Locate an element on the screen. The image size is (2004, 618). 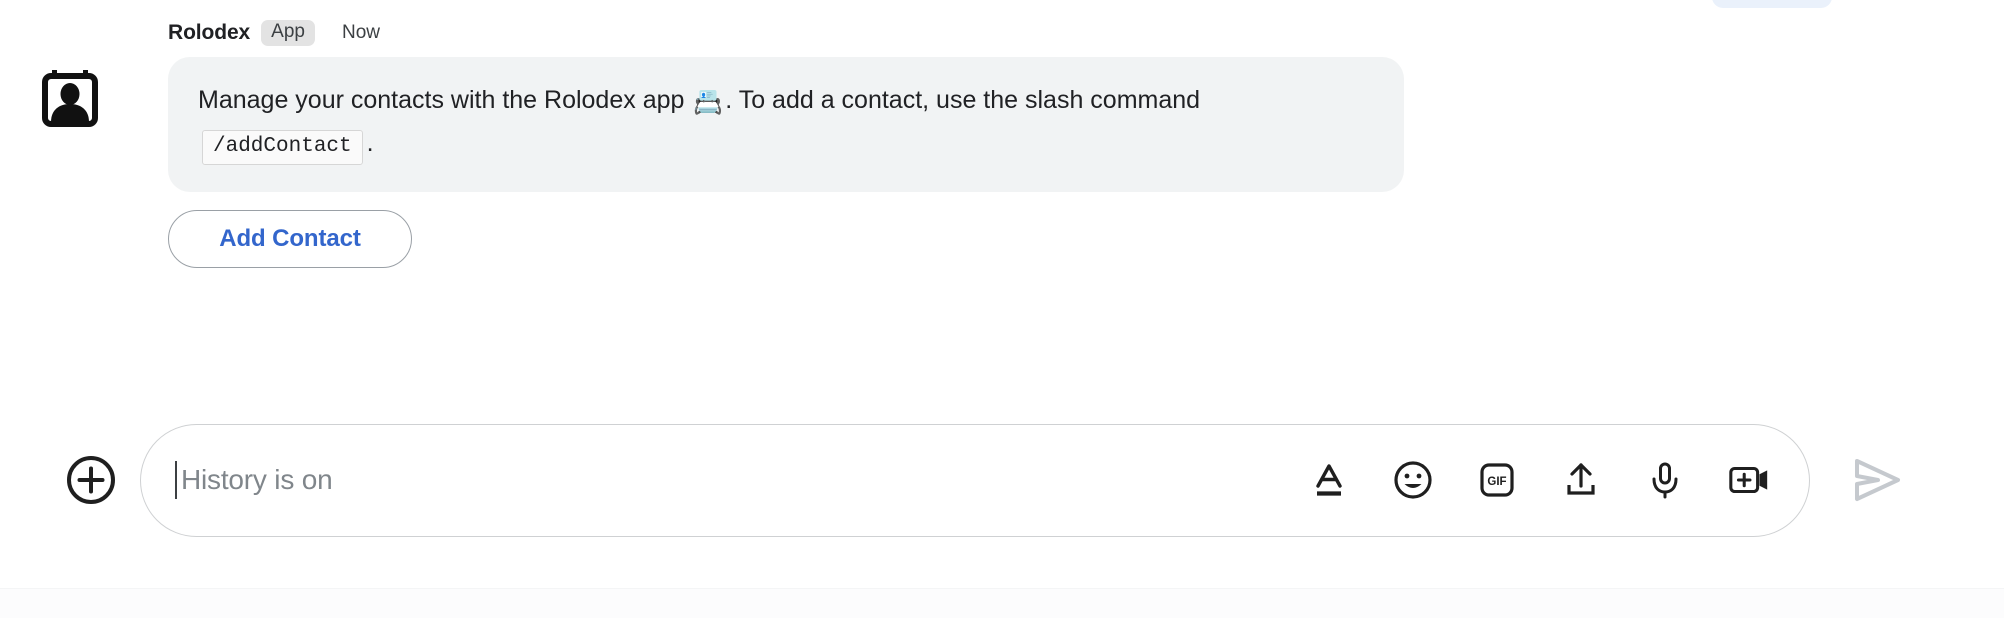
emoji-icon is located at coordinates (1413, 480).